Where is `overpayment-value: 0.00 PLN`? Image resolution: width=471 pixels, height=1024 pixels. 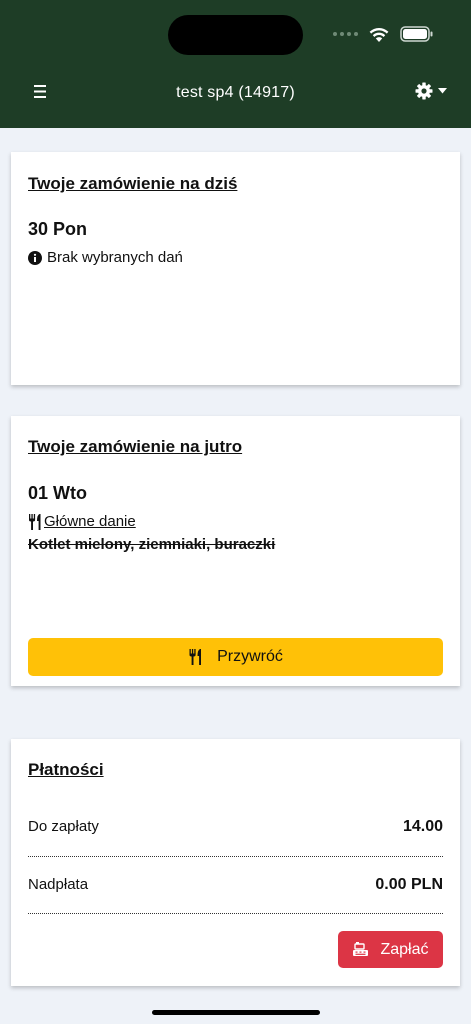 overpayment-value: 0.00 PLN is located at coordinates (409, 884).